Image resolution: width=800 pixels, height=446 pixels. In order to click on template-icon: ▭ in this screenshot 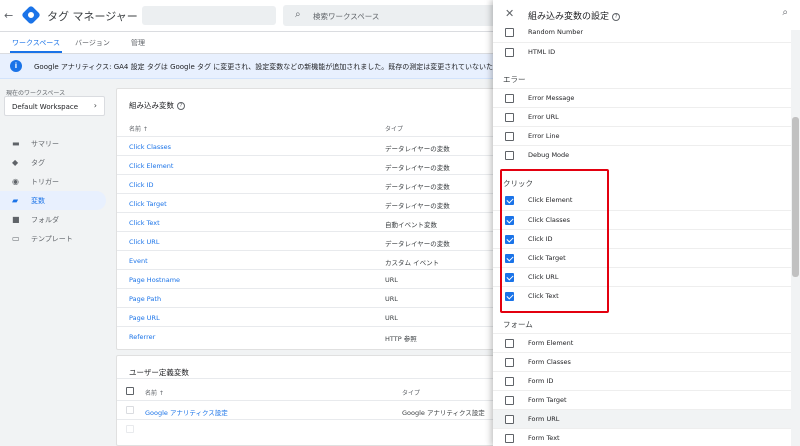, I will do `click(16, 238)`.